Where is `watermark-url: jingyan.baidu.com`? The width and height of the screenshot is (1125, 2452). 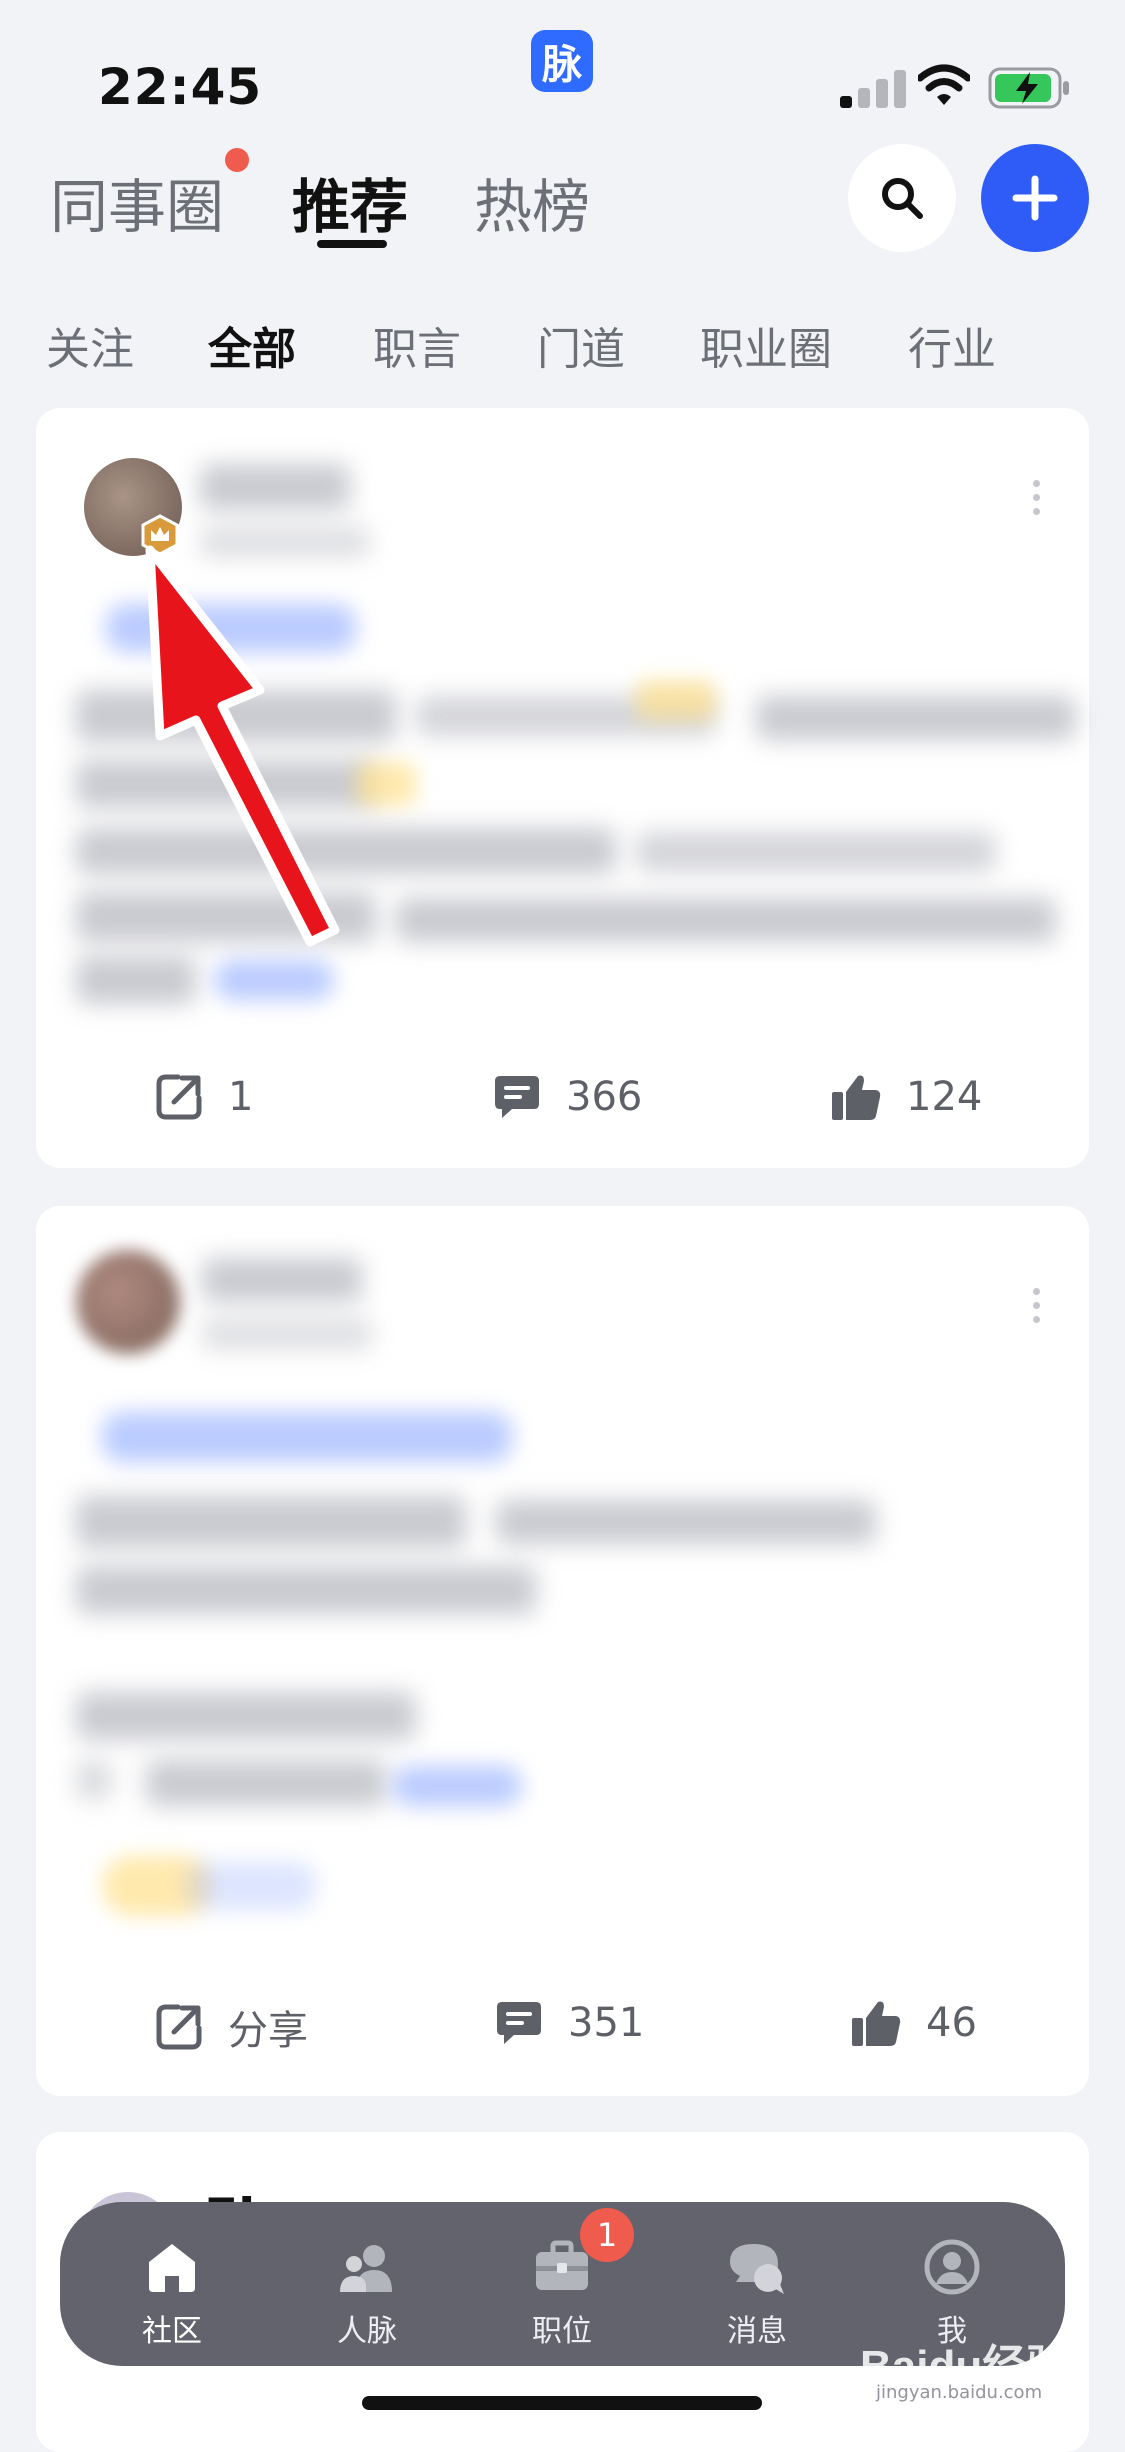
watermark-url: jingyan.baidu.com is located at coordinates (959, 2392).